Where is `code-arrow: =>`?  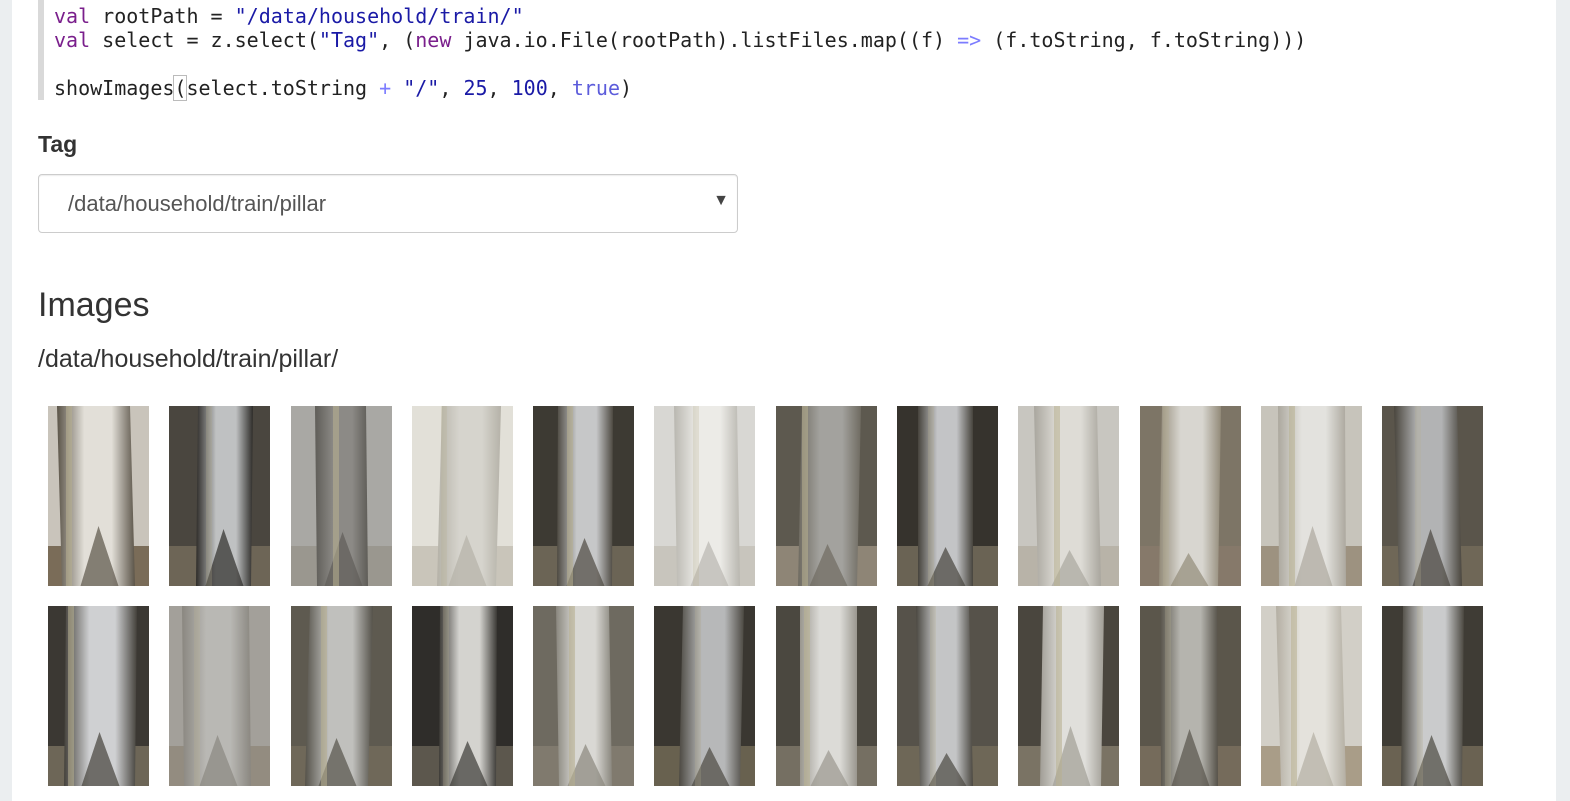 code-arrow: => is located at coordinates (969, 40).